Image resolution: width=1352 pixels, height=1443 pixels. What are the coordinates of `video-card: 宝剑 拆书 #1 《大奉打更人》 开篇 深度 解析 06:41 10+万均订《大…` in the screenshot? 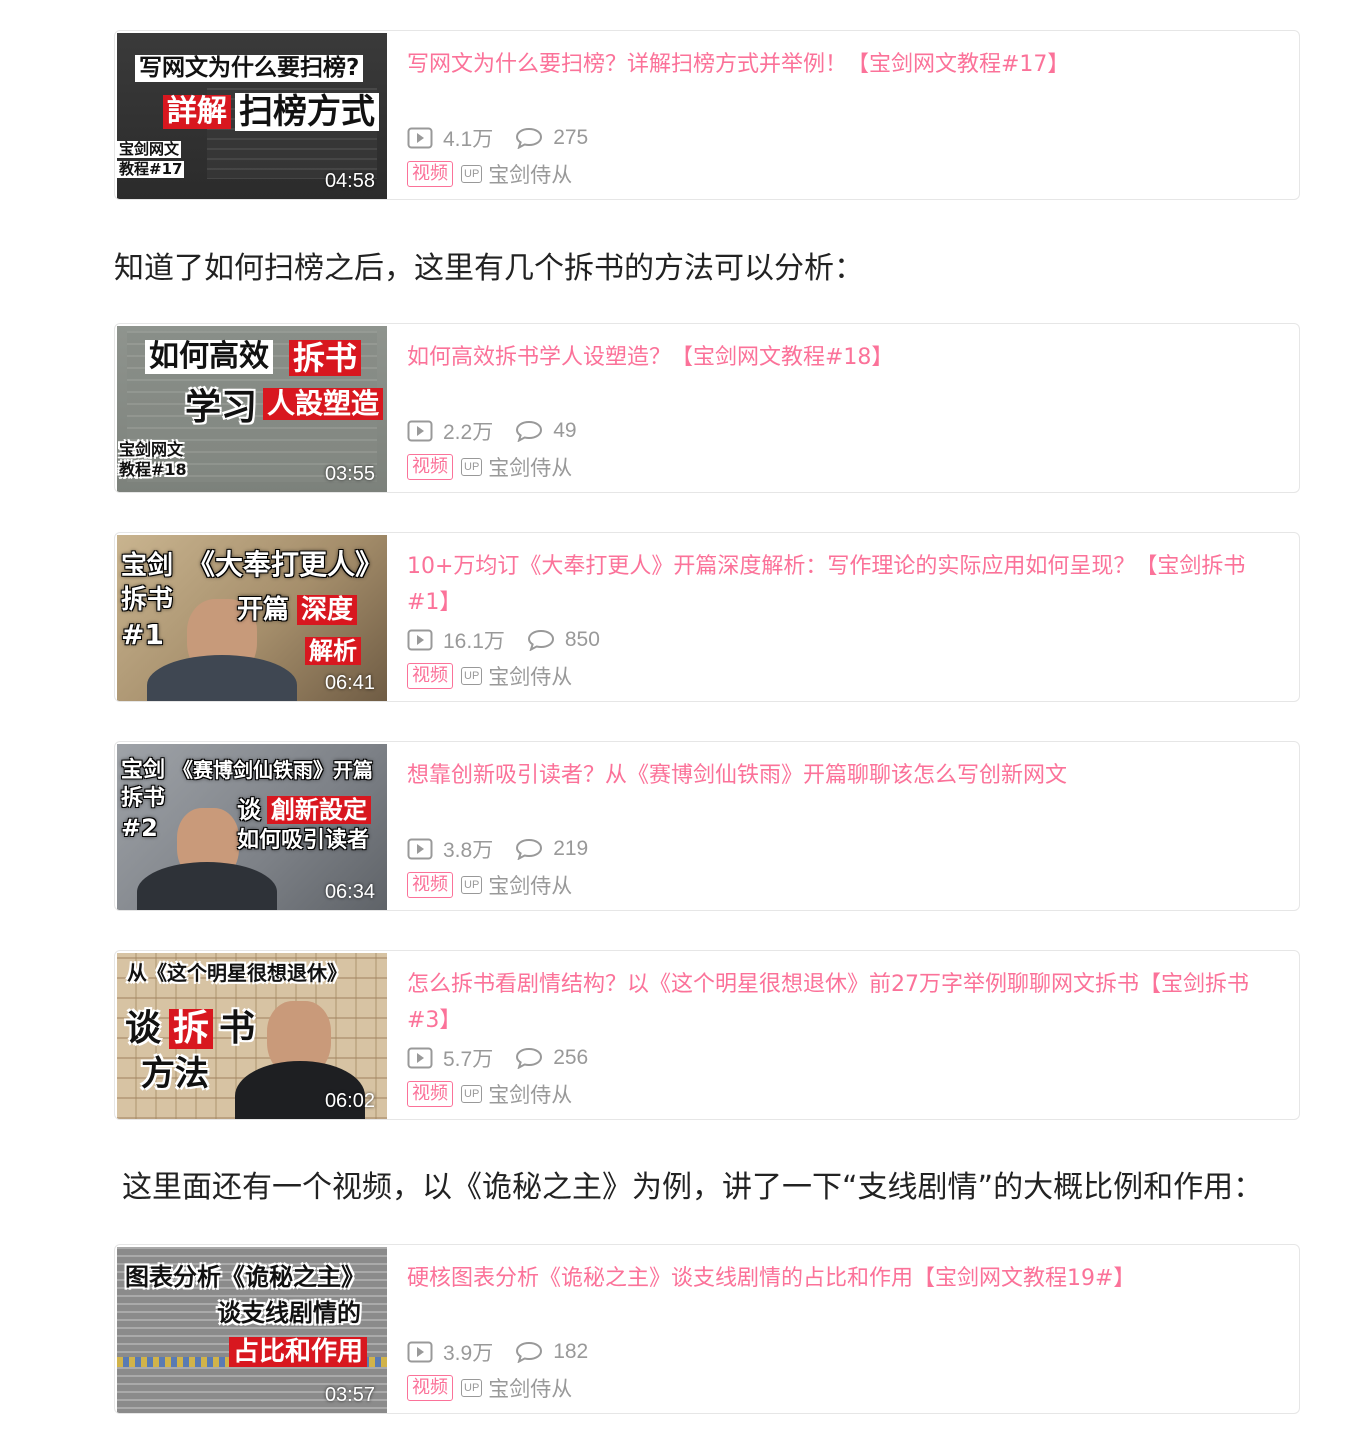 It's located at (707, 617).